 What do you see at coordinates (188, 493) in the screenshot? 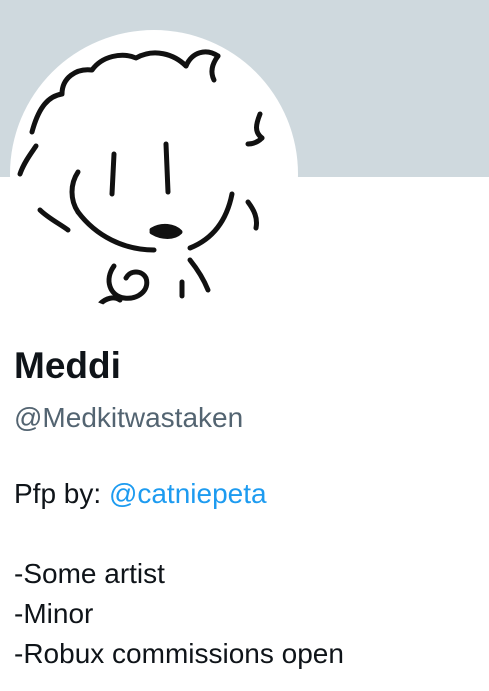
I see `mention-link: @catniepeta` at bounding box center [188, 493].